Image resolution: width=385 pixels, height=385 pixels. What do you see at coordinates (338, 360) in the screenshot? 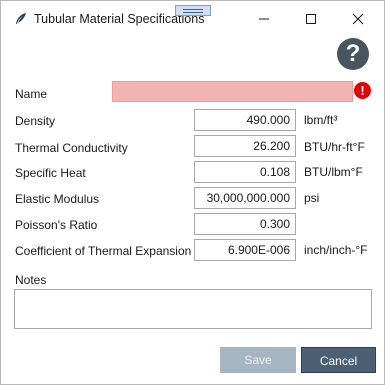
I see `cancel-button: Cancel` at bounding box center [338, 360].